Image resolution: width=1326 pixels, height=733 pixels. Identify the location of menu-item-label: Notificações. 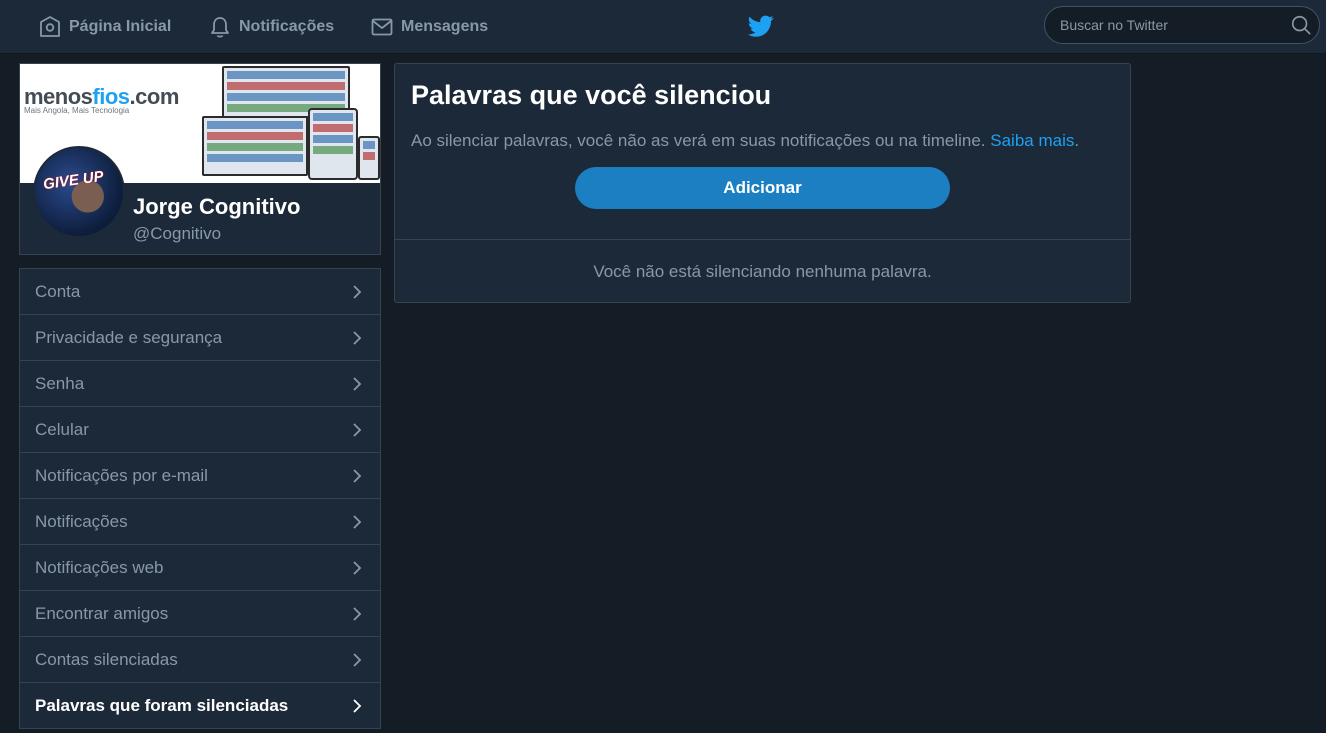
(81, 521).